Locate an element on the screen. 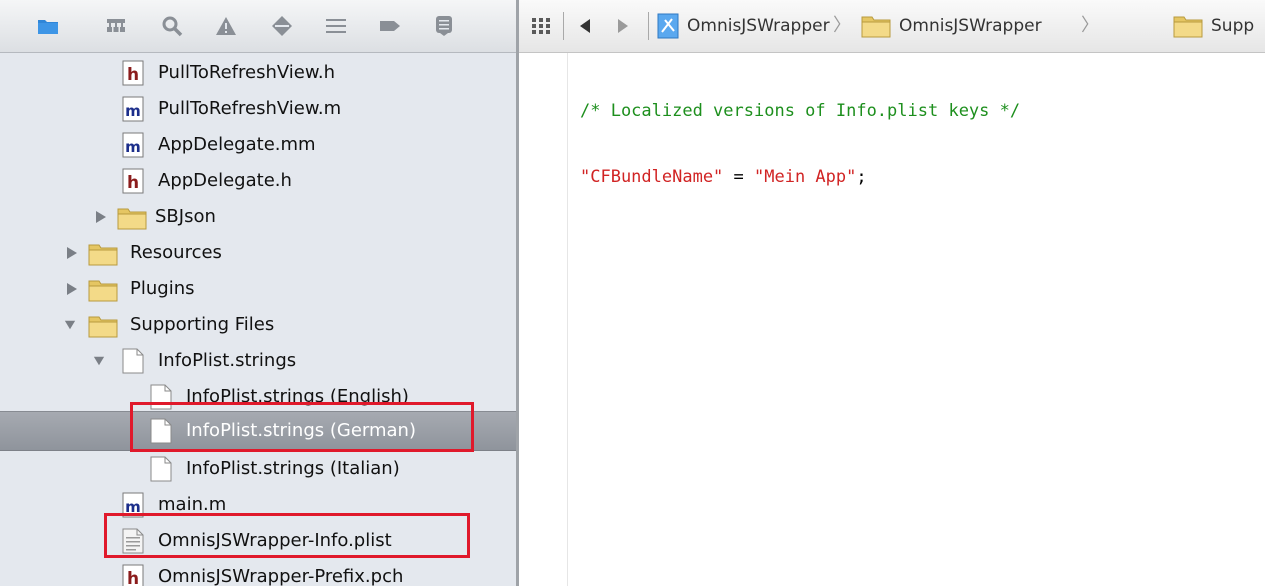 The height and width of the screenshot is (586, 1265). tree-row-supporting-files: Supporting Files is located at coordinates (258, 325).